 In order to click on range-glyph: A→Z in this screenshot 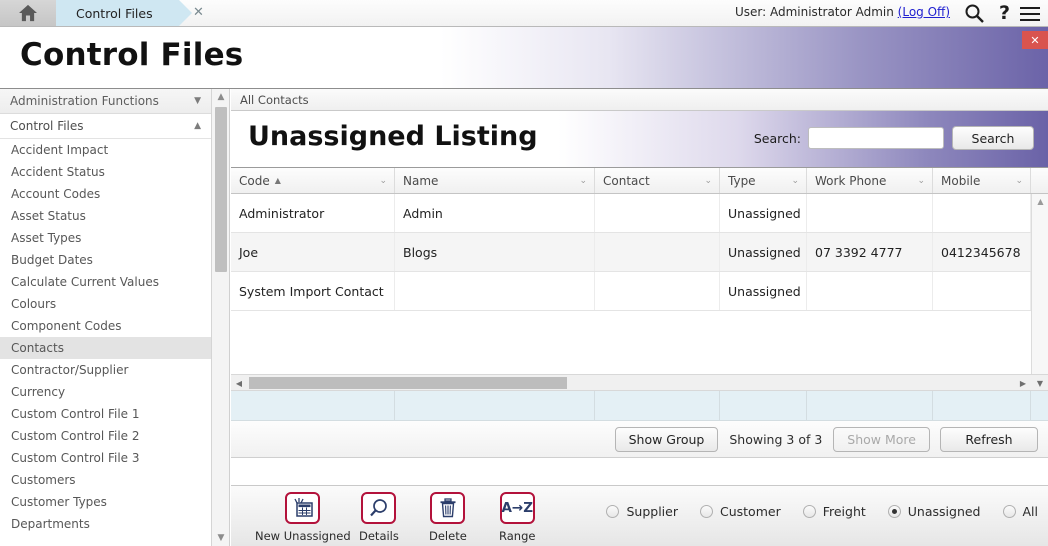, I will do `click(517, 508)`.